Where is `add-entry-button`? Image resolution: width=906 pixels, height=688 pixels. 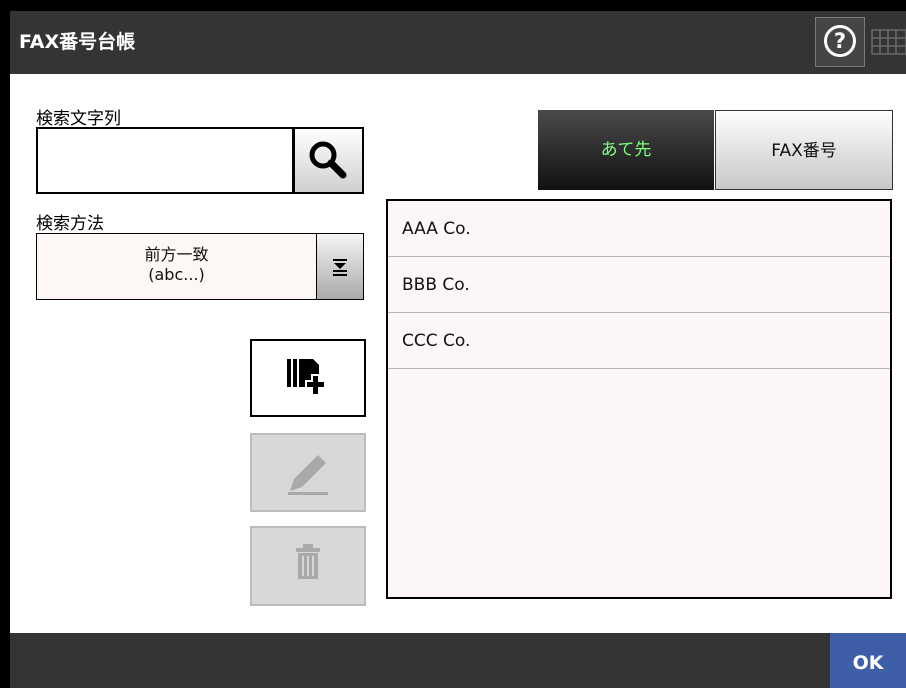
add-entry-button is located at coordinates (308, 378).